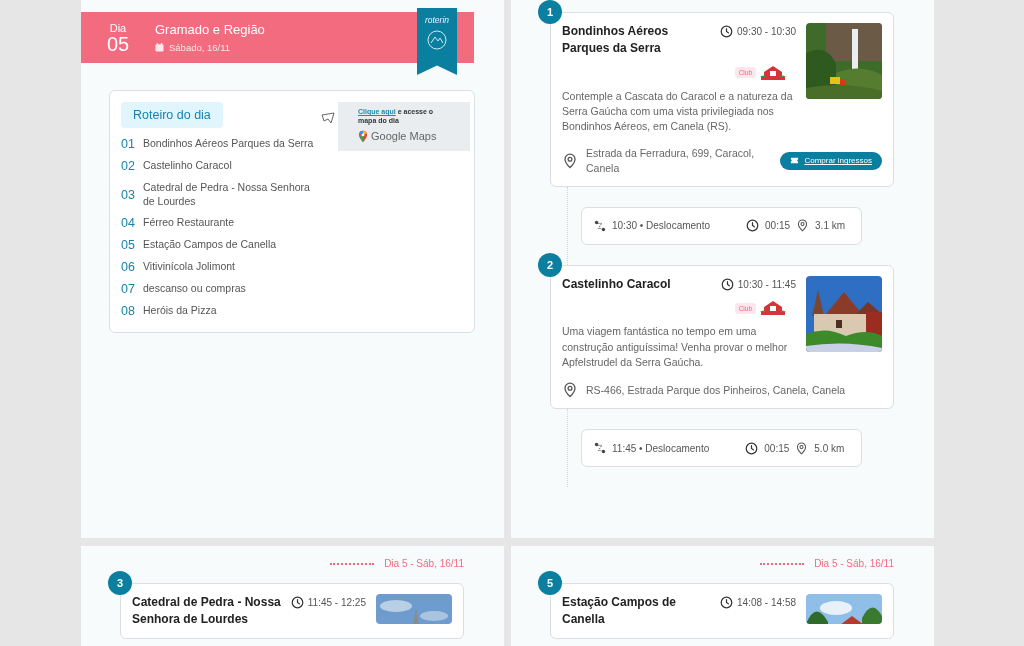  I want to click on departure-label: 10:30 • Deslocamento, so click(661, 226).